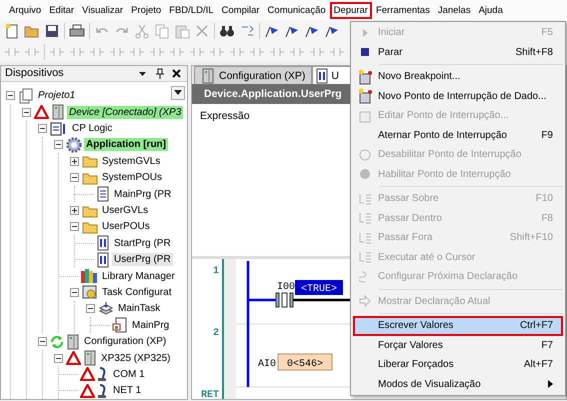 This screenshot has height=401, width=567. I want to click on tab-label: U, so click(335, 76).